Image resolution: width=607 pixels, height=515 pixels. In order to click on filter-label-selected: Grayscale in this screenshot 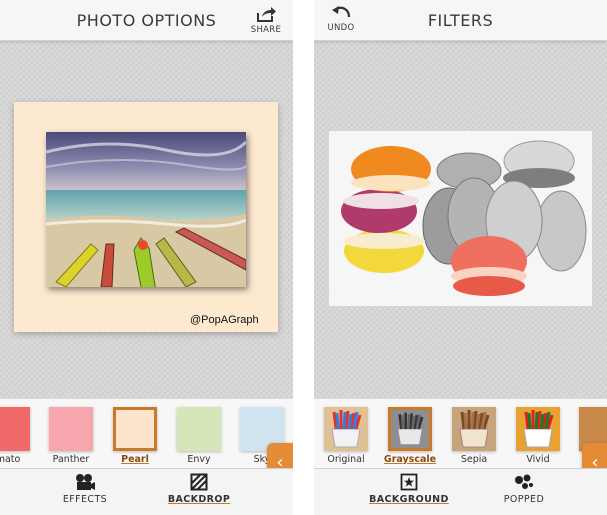, I will do `click(410, 459)`.